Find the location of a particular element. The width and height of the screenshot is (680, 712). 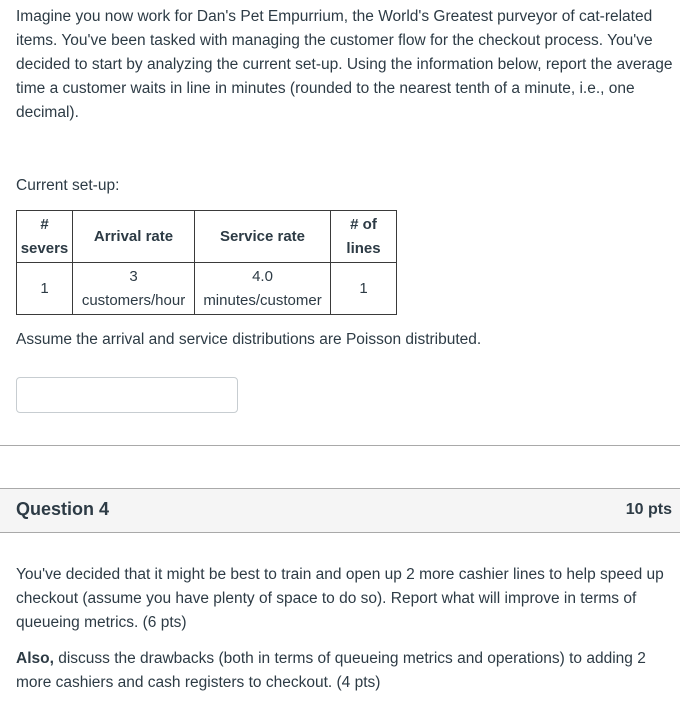

question-points: 10 pts is located at coordinates (648, 509).